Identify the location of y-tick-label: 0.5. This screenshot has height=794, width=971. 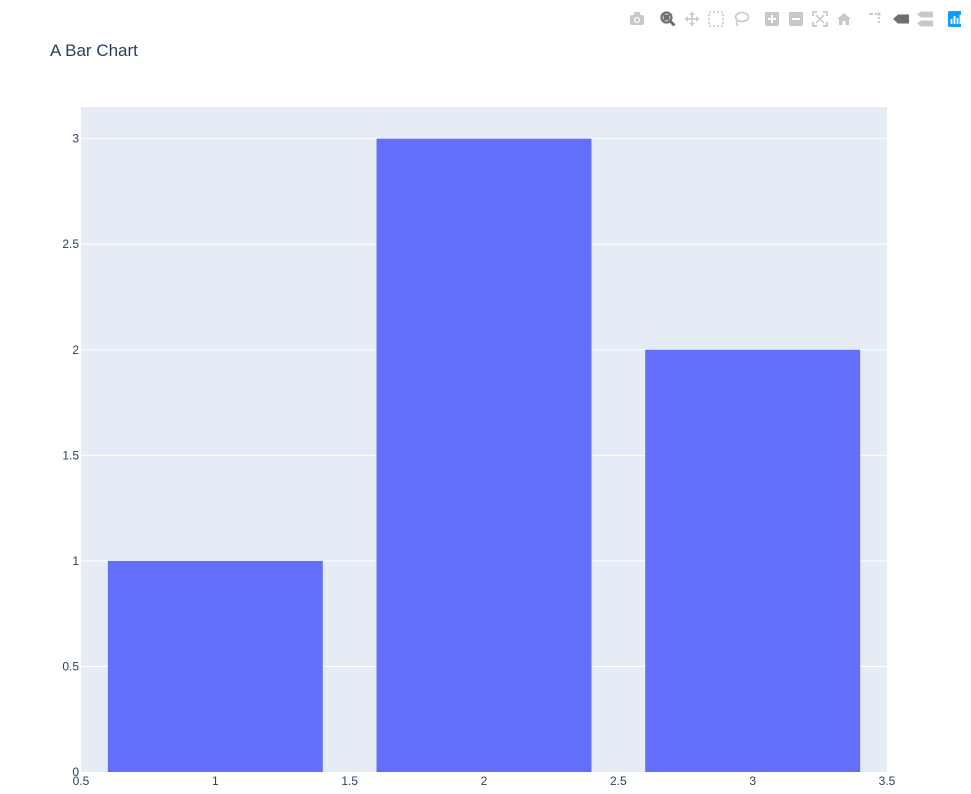
(70, 666).